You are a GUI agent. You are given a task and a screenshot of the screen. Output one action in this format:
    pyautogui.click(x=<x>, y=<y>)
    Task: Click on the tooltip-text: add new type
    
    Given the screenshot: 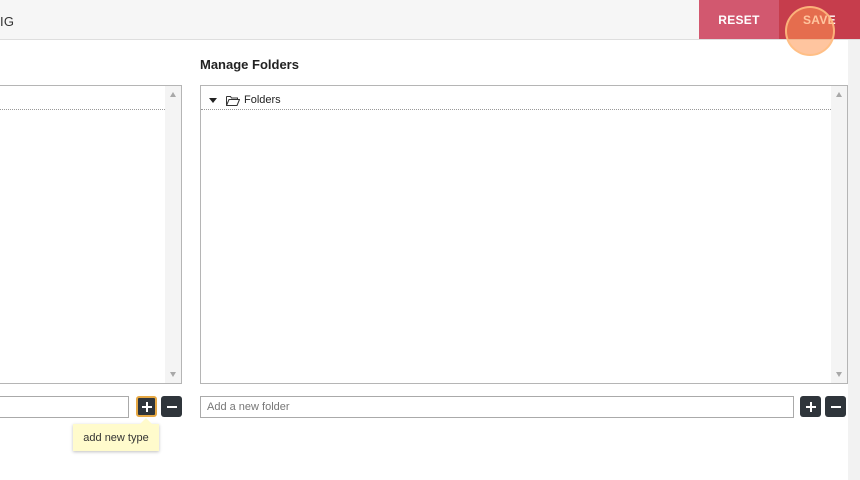 What is the action you would take?
    pyautogui.click(x=116, y=437)
    